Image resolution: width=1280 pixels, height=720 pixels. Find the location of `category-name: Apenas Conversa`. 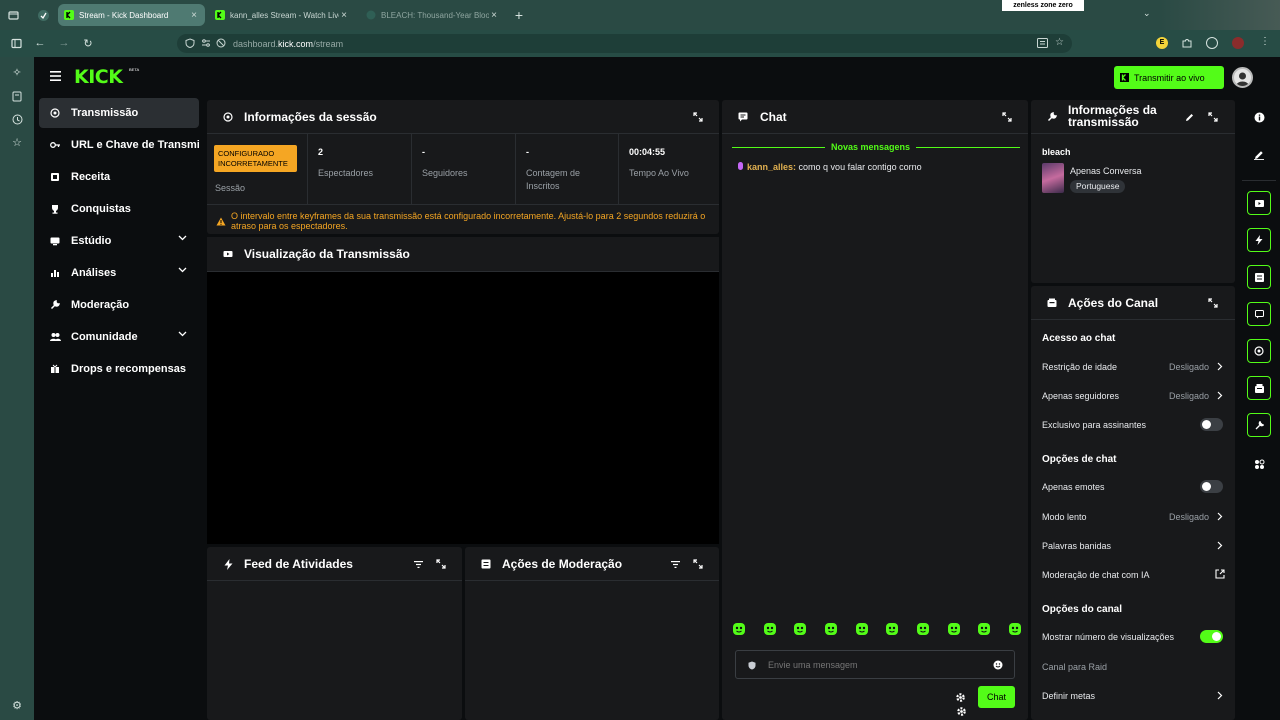

category-name: Apenas Conversa is located at coordinates (1106, 171).